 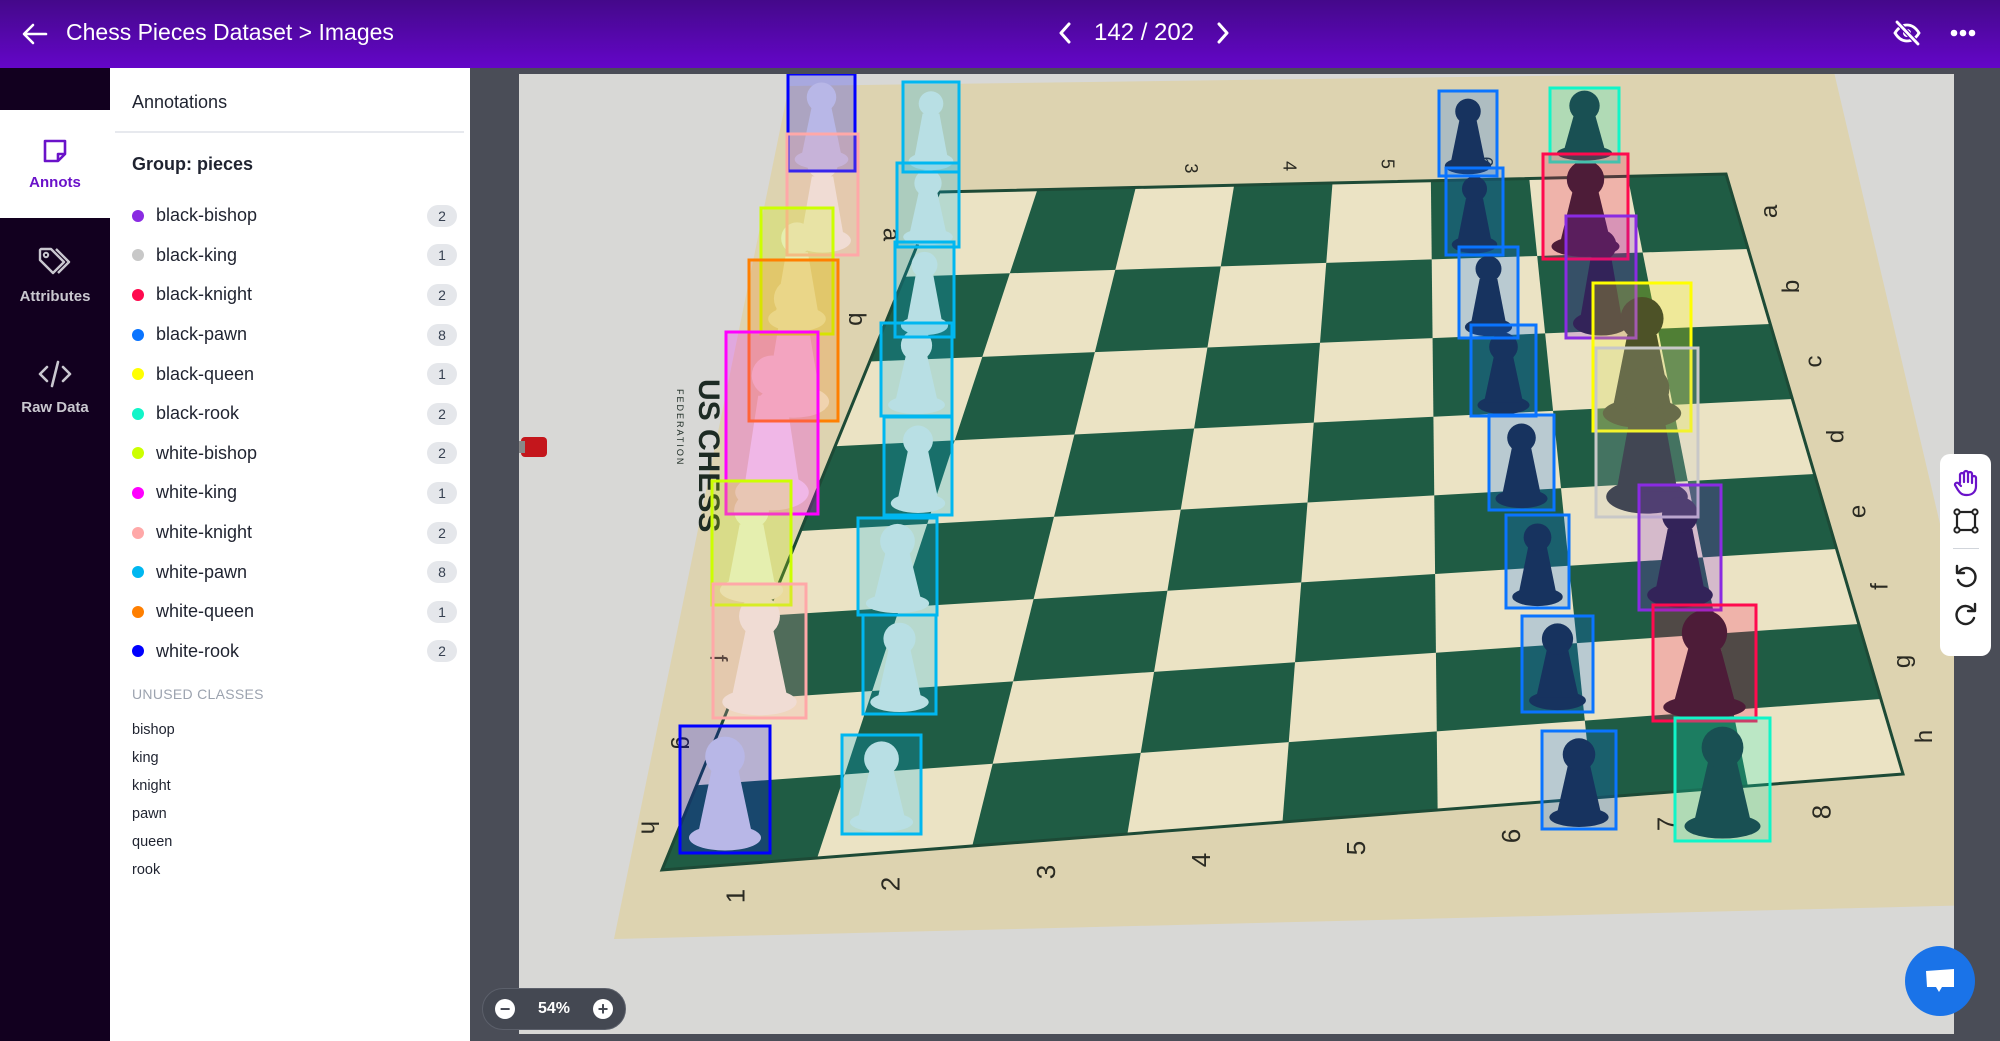 I want to click on zoom-in-button: +, so click(x=603, y=1009).